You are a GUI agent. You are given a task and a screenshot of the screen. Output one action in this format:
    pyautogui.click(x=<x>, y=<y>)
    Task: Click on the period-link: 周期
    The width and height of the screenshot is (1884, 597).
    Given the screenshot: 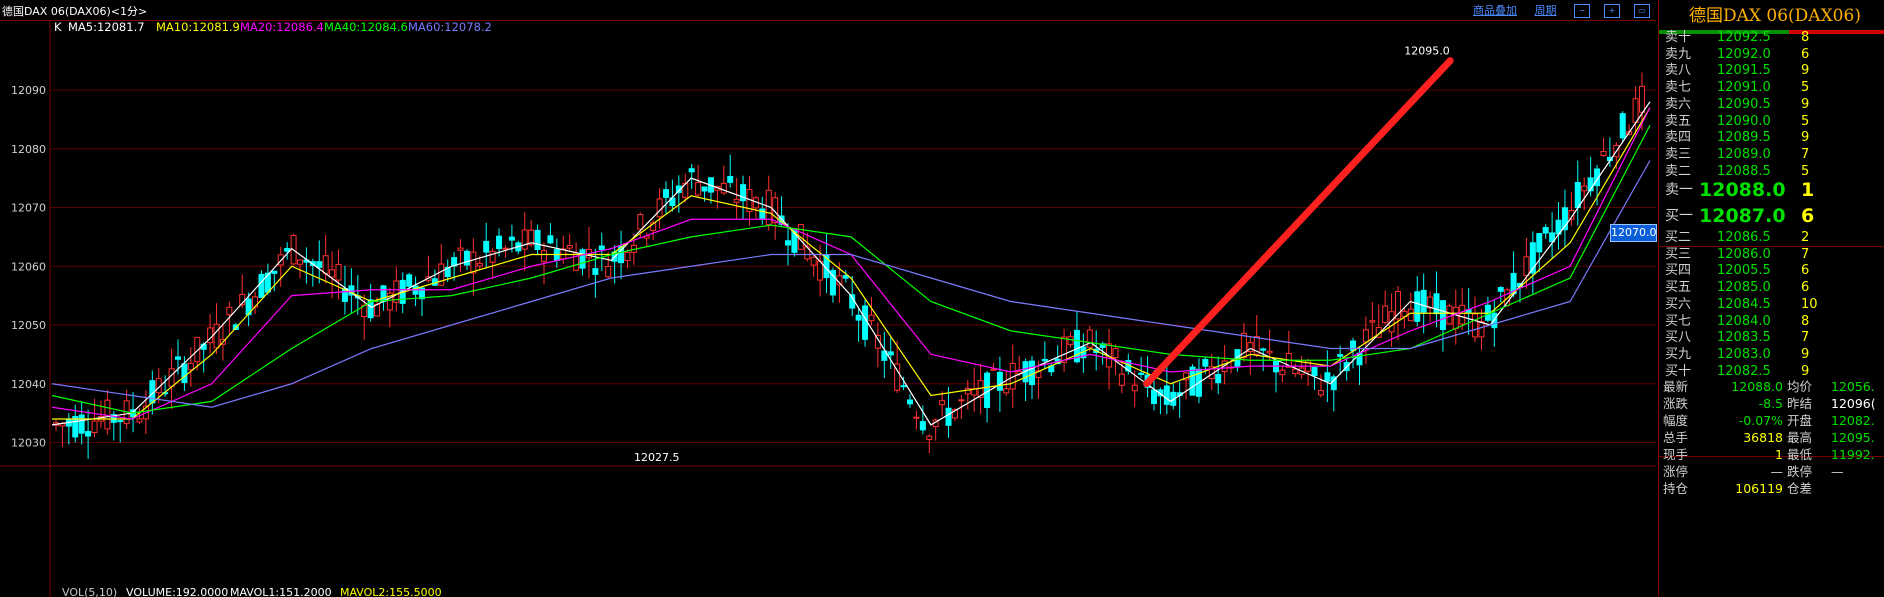 What is the action you would take?
    pyautogui.click(x=1546, y=10)
    